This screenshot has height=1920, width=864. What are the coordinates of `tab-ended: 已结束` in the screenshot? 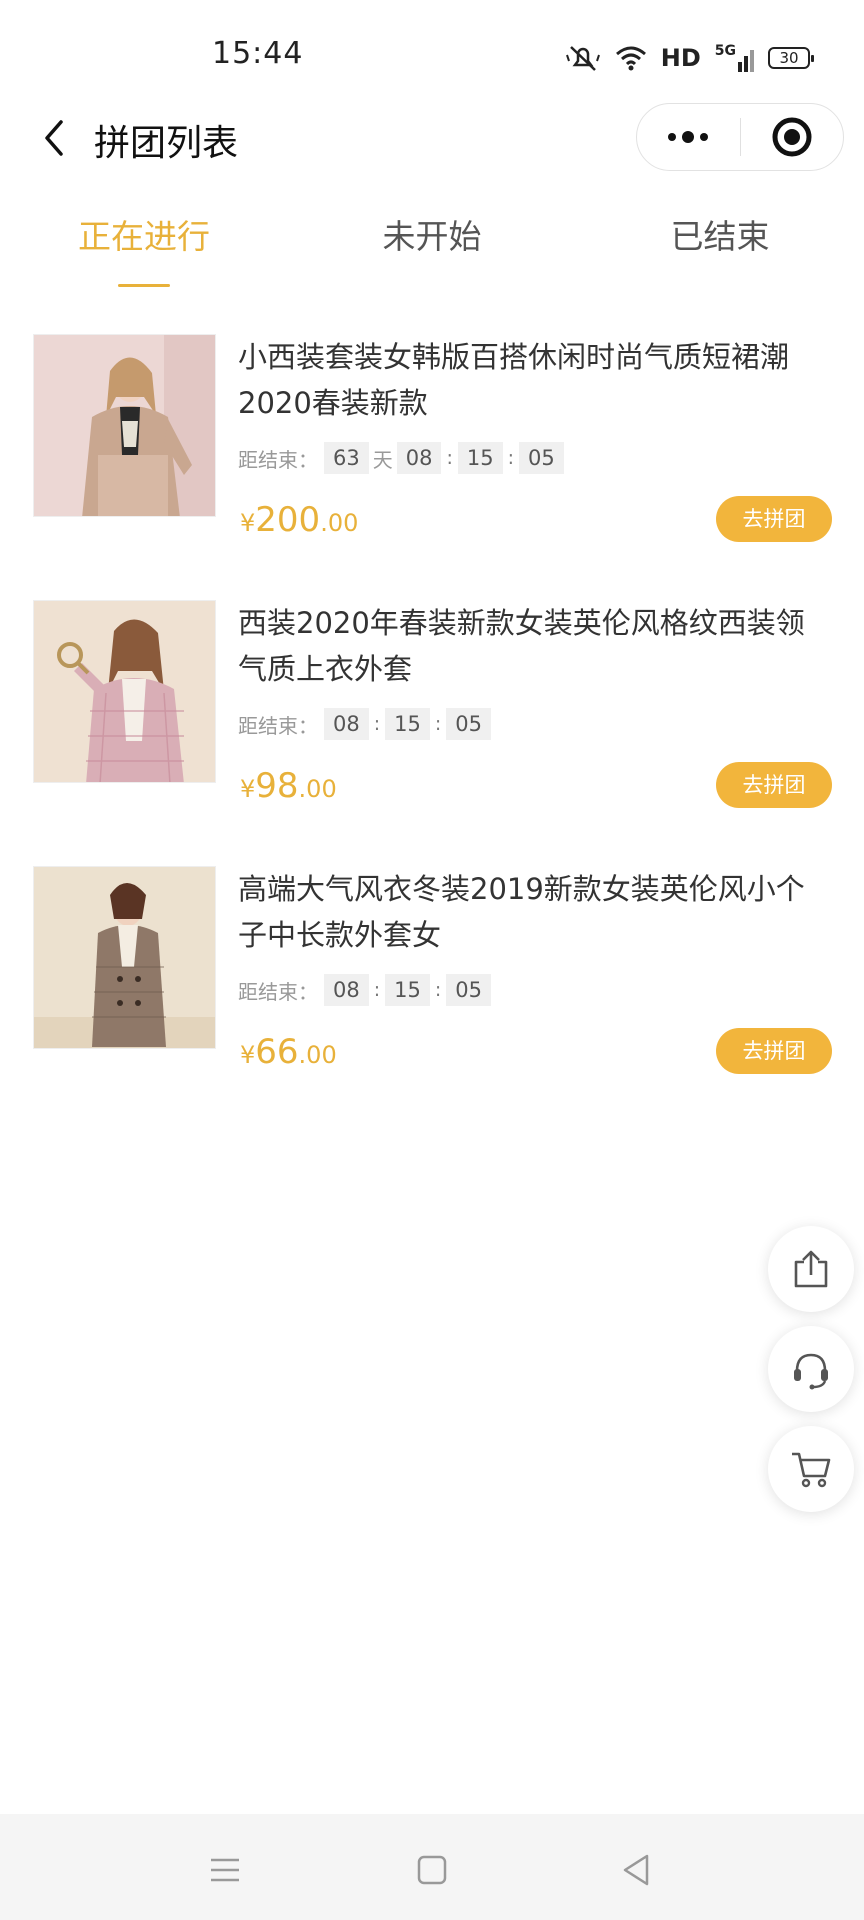 It's located at (720, 250).